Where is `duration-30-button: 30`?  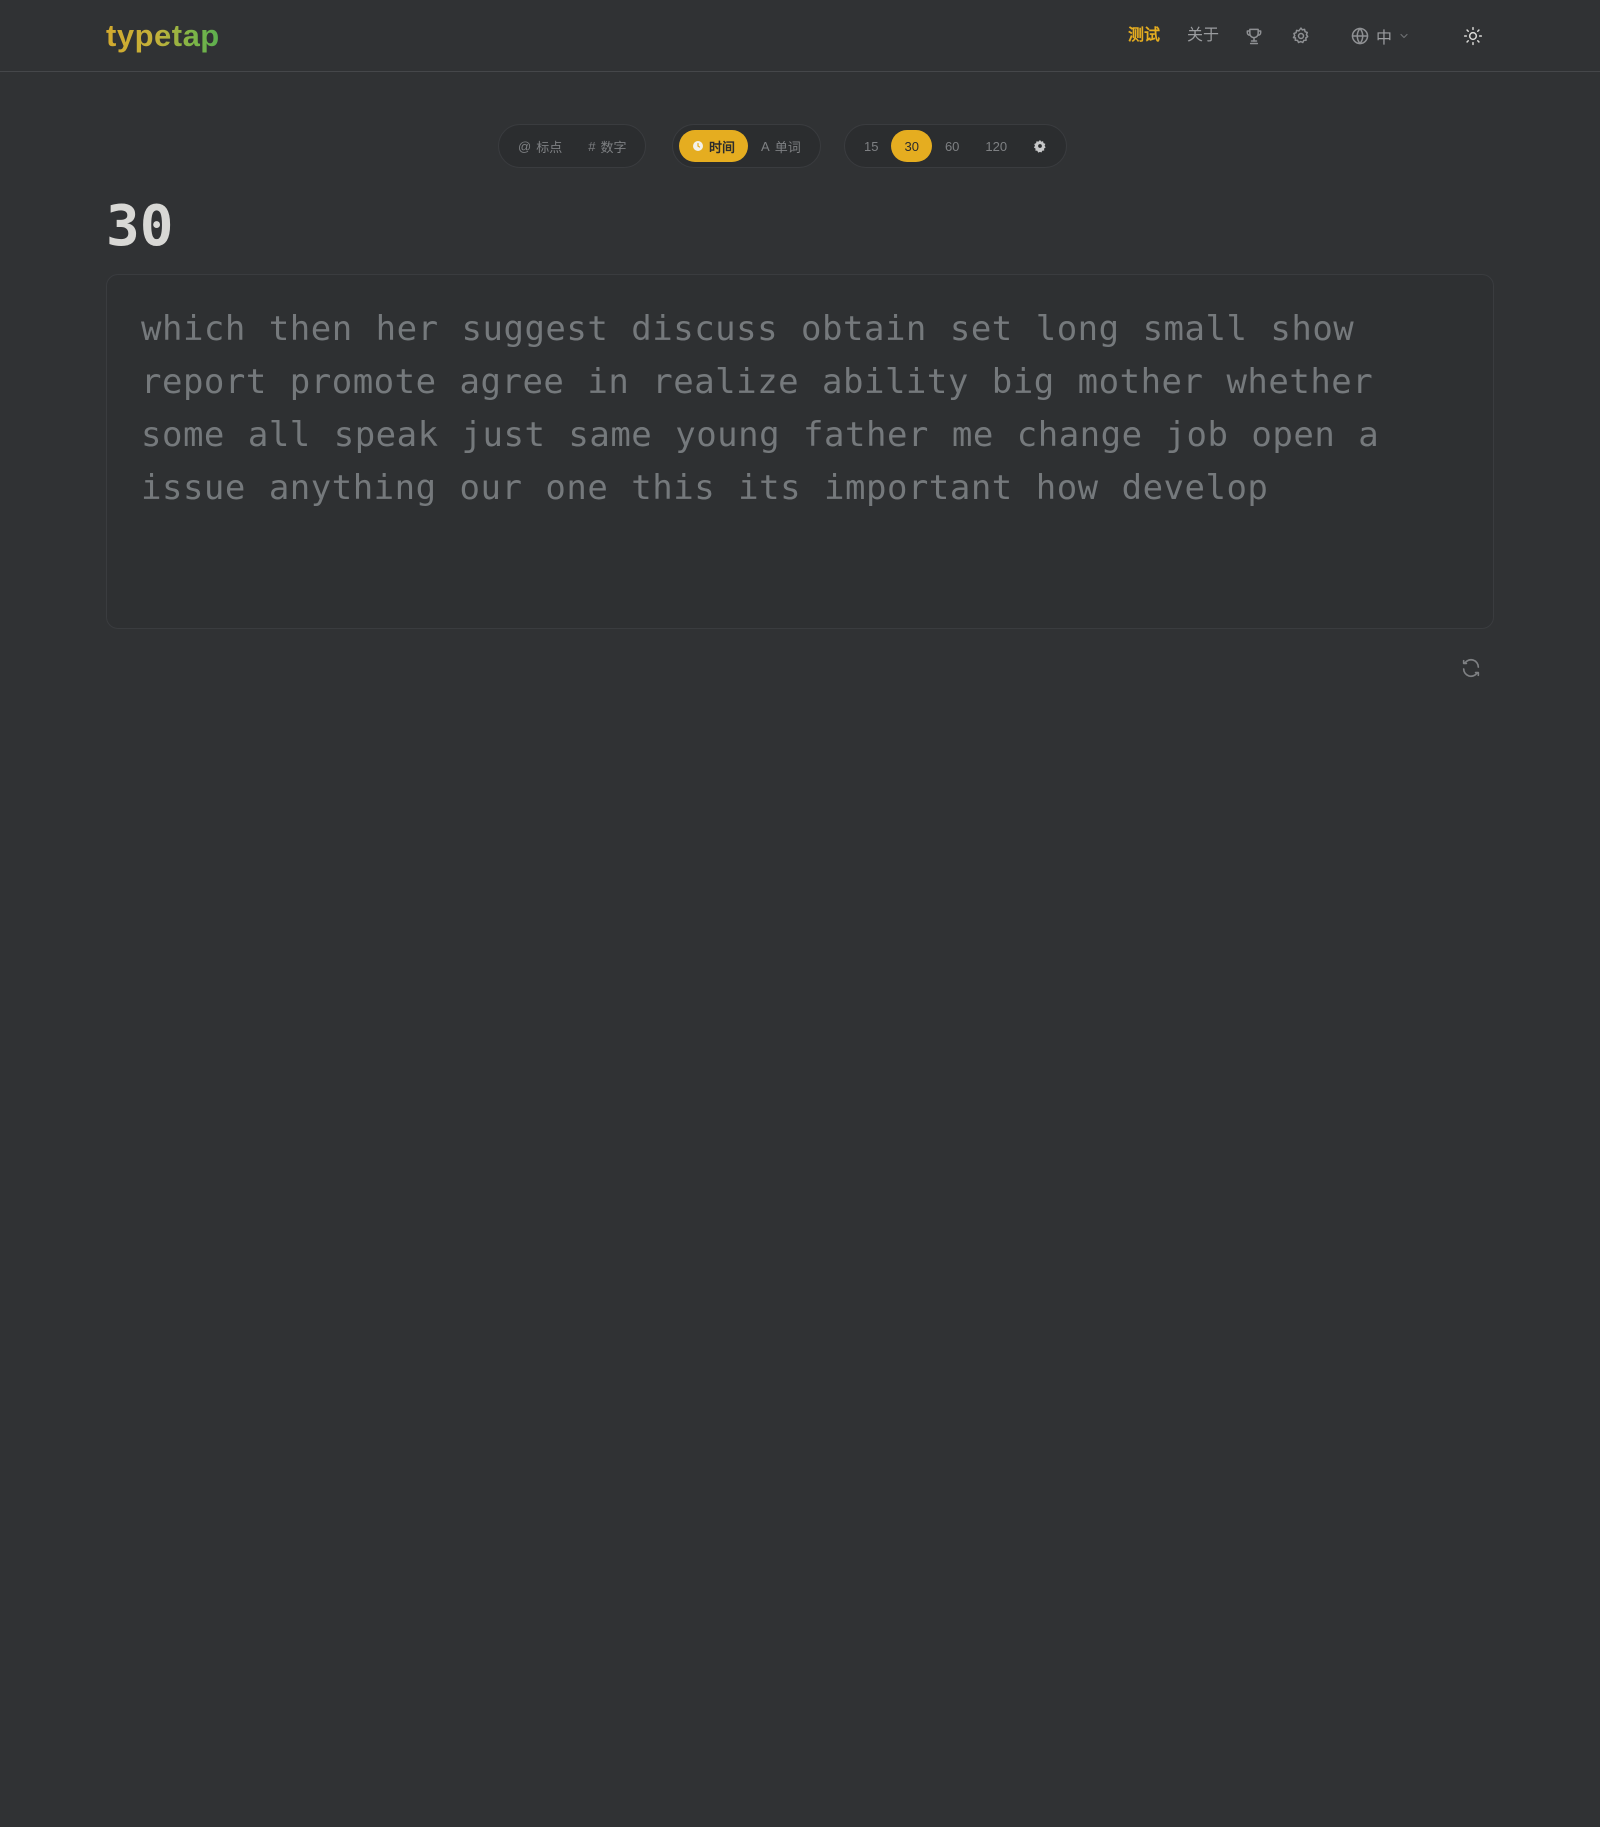 duration-30-button: 30 is located at coordinates (911, 146).